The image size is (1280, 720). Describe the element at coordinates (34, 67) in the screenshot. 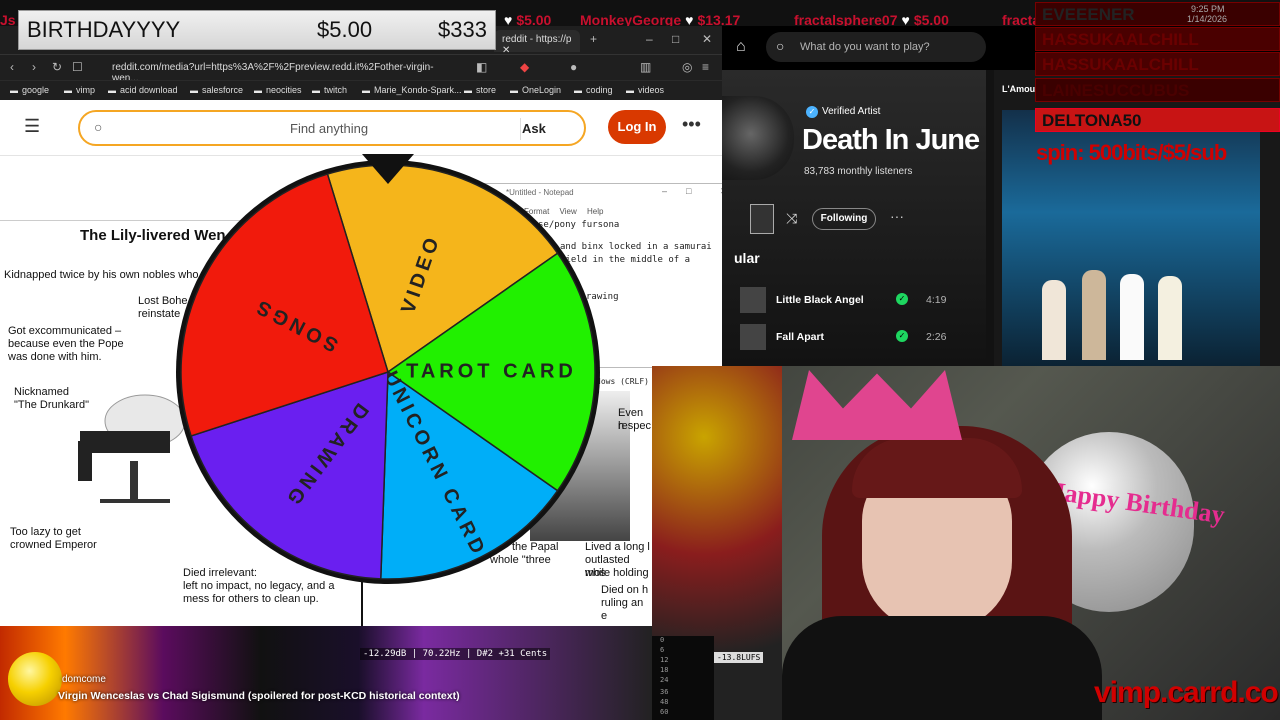

I see `forward-icon: ›` at that location.